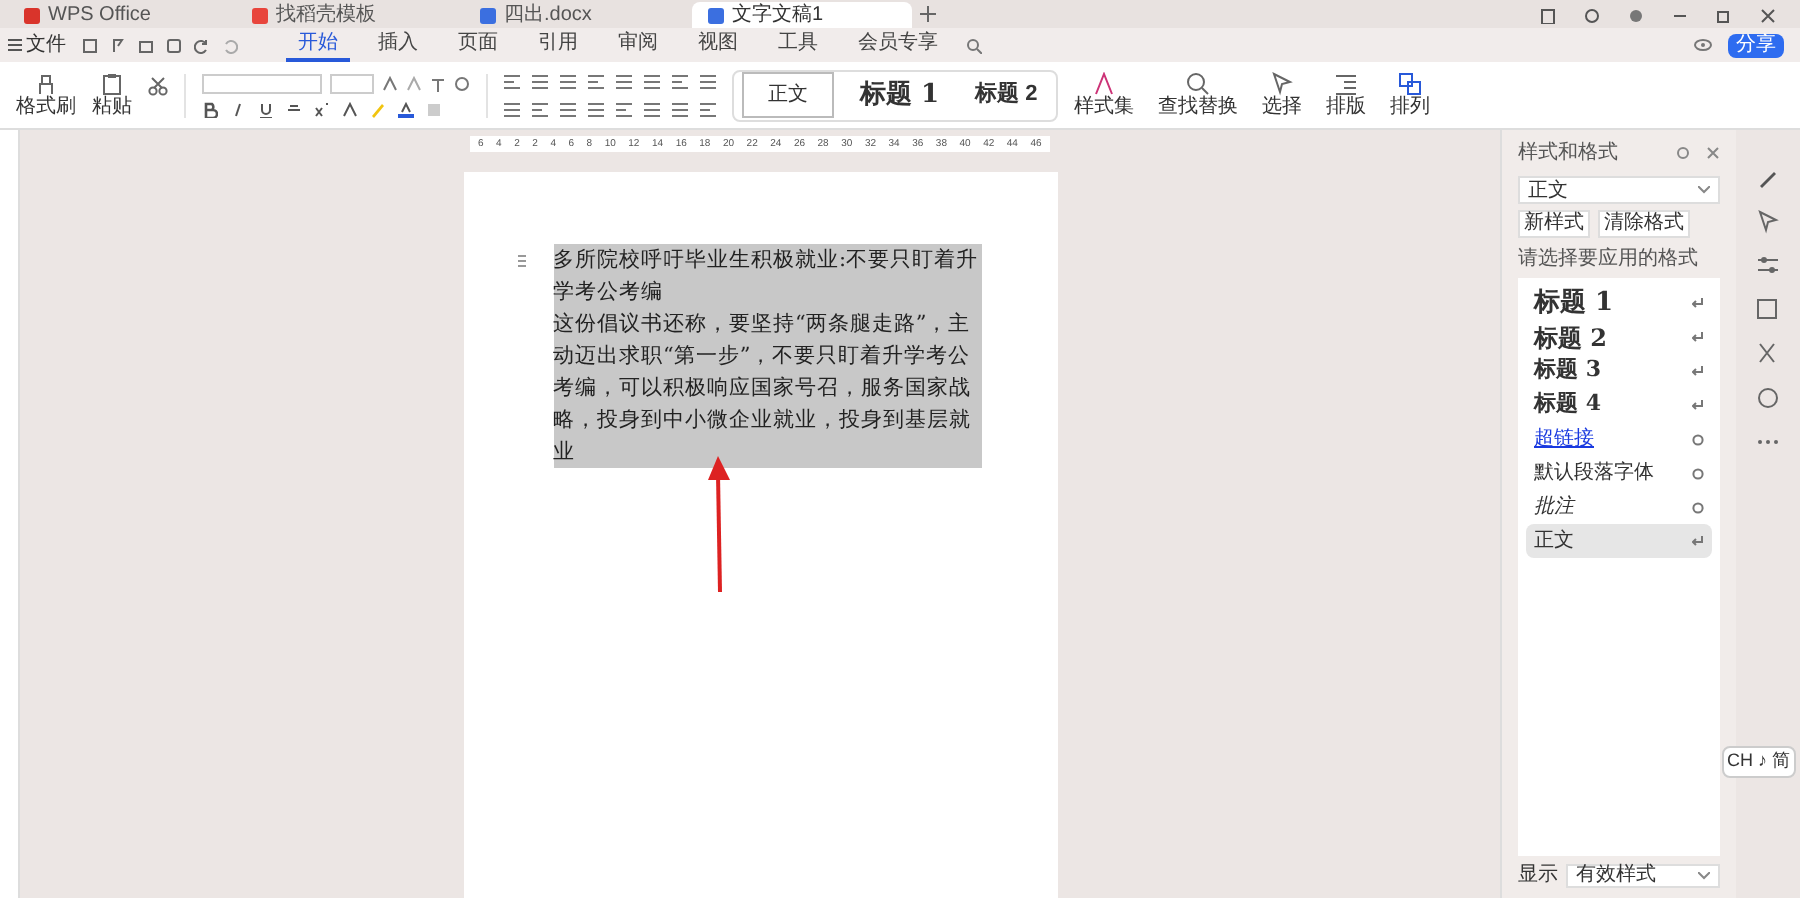  I want to click on menu-tab: 审阅, so click(638, 45).